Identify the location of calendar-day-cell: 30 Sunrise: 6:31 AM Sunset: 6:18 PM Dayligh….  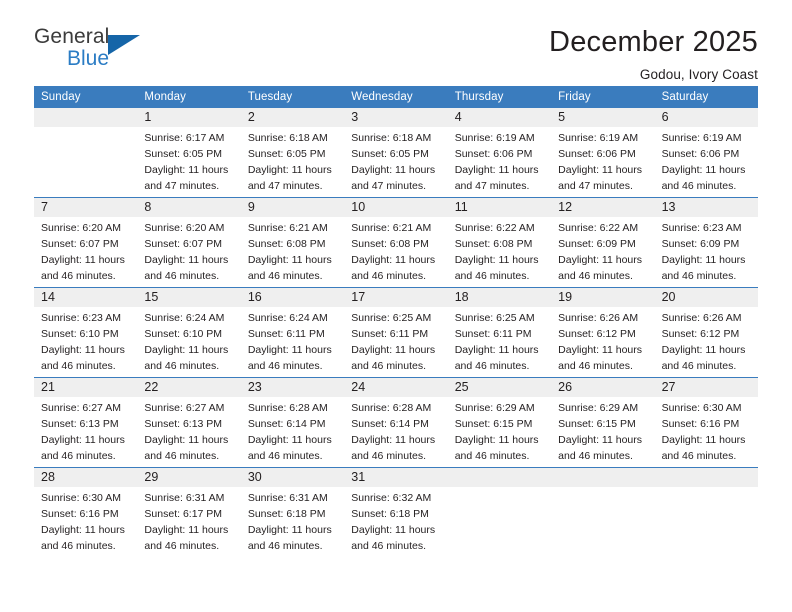
(292, 512).